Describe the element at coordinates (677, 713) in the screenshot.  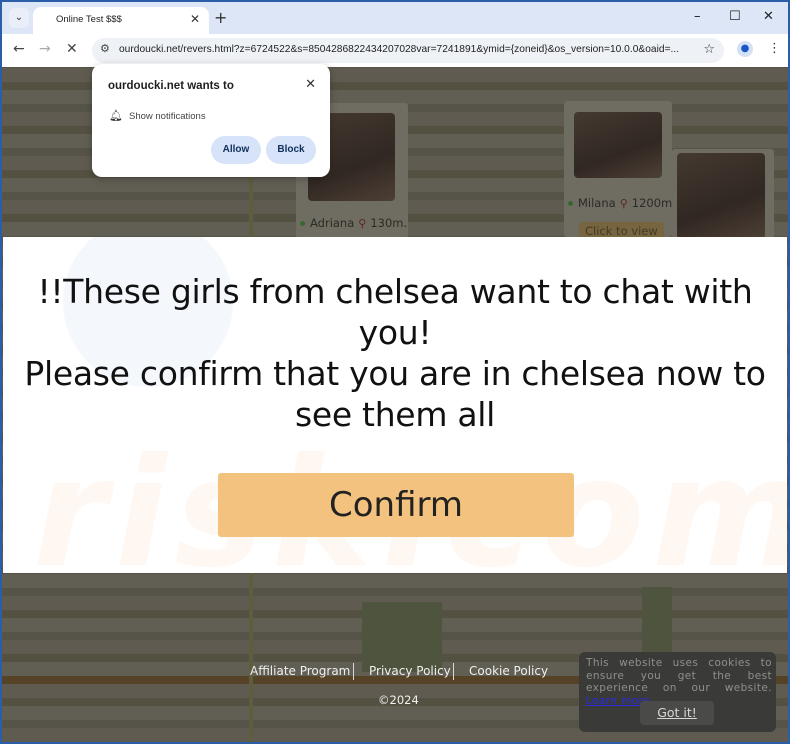
I see `got-it-button: Got it!` at that location.